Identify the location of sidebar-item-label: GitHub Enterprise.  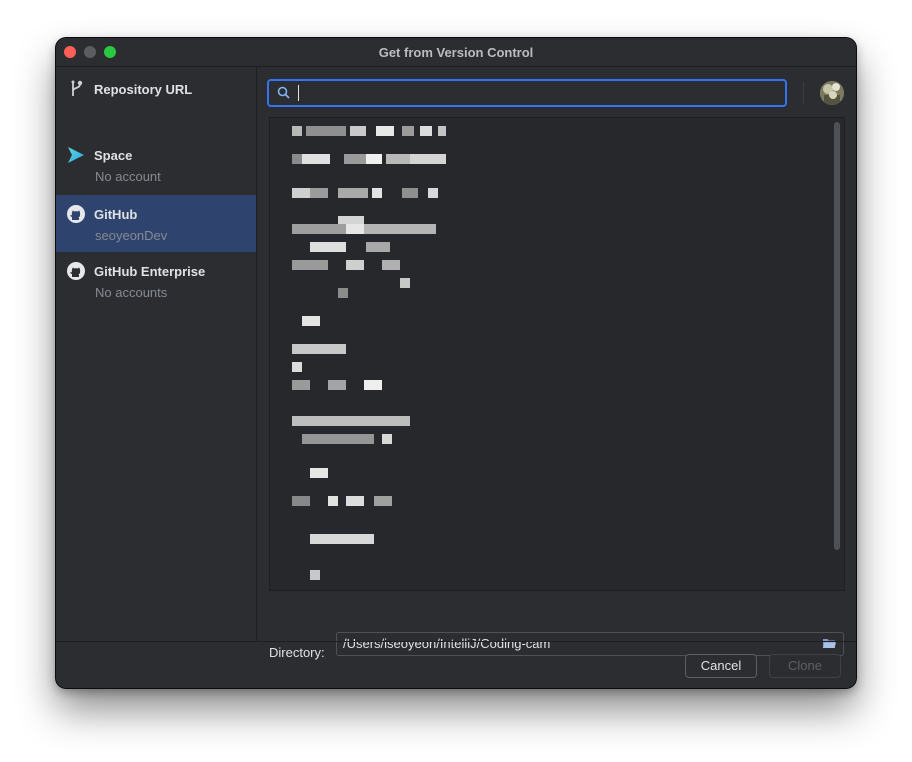
(150, 271).